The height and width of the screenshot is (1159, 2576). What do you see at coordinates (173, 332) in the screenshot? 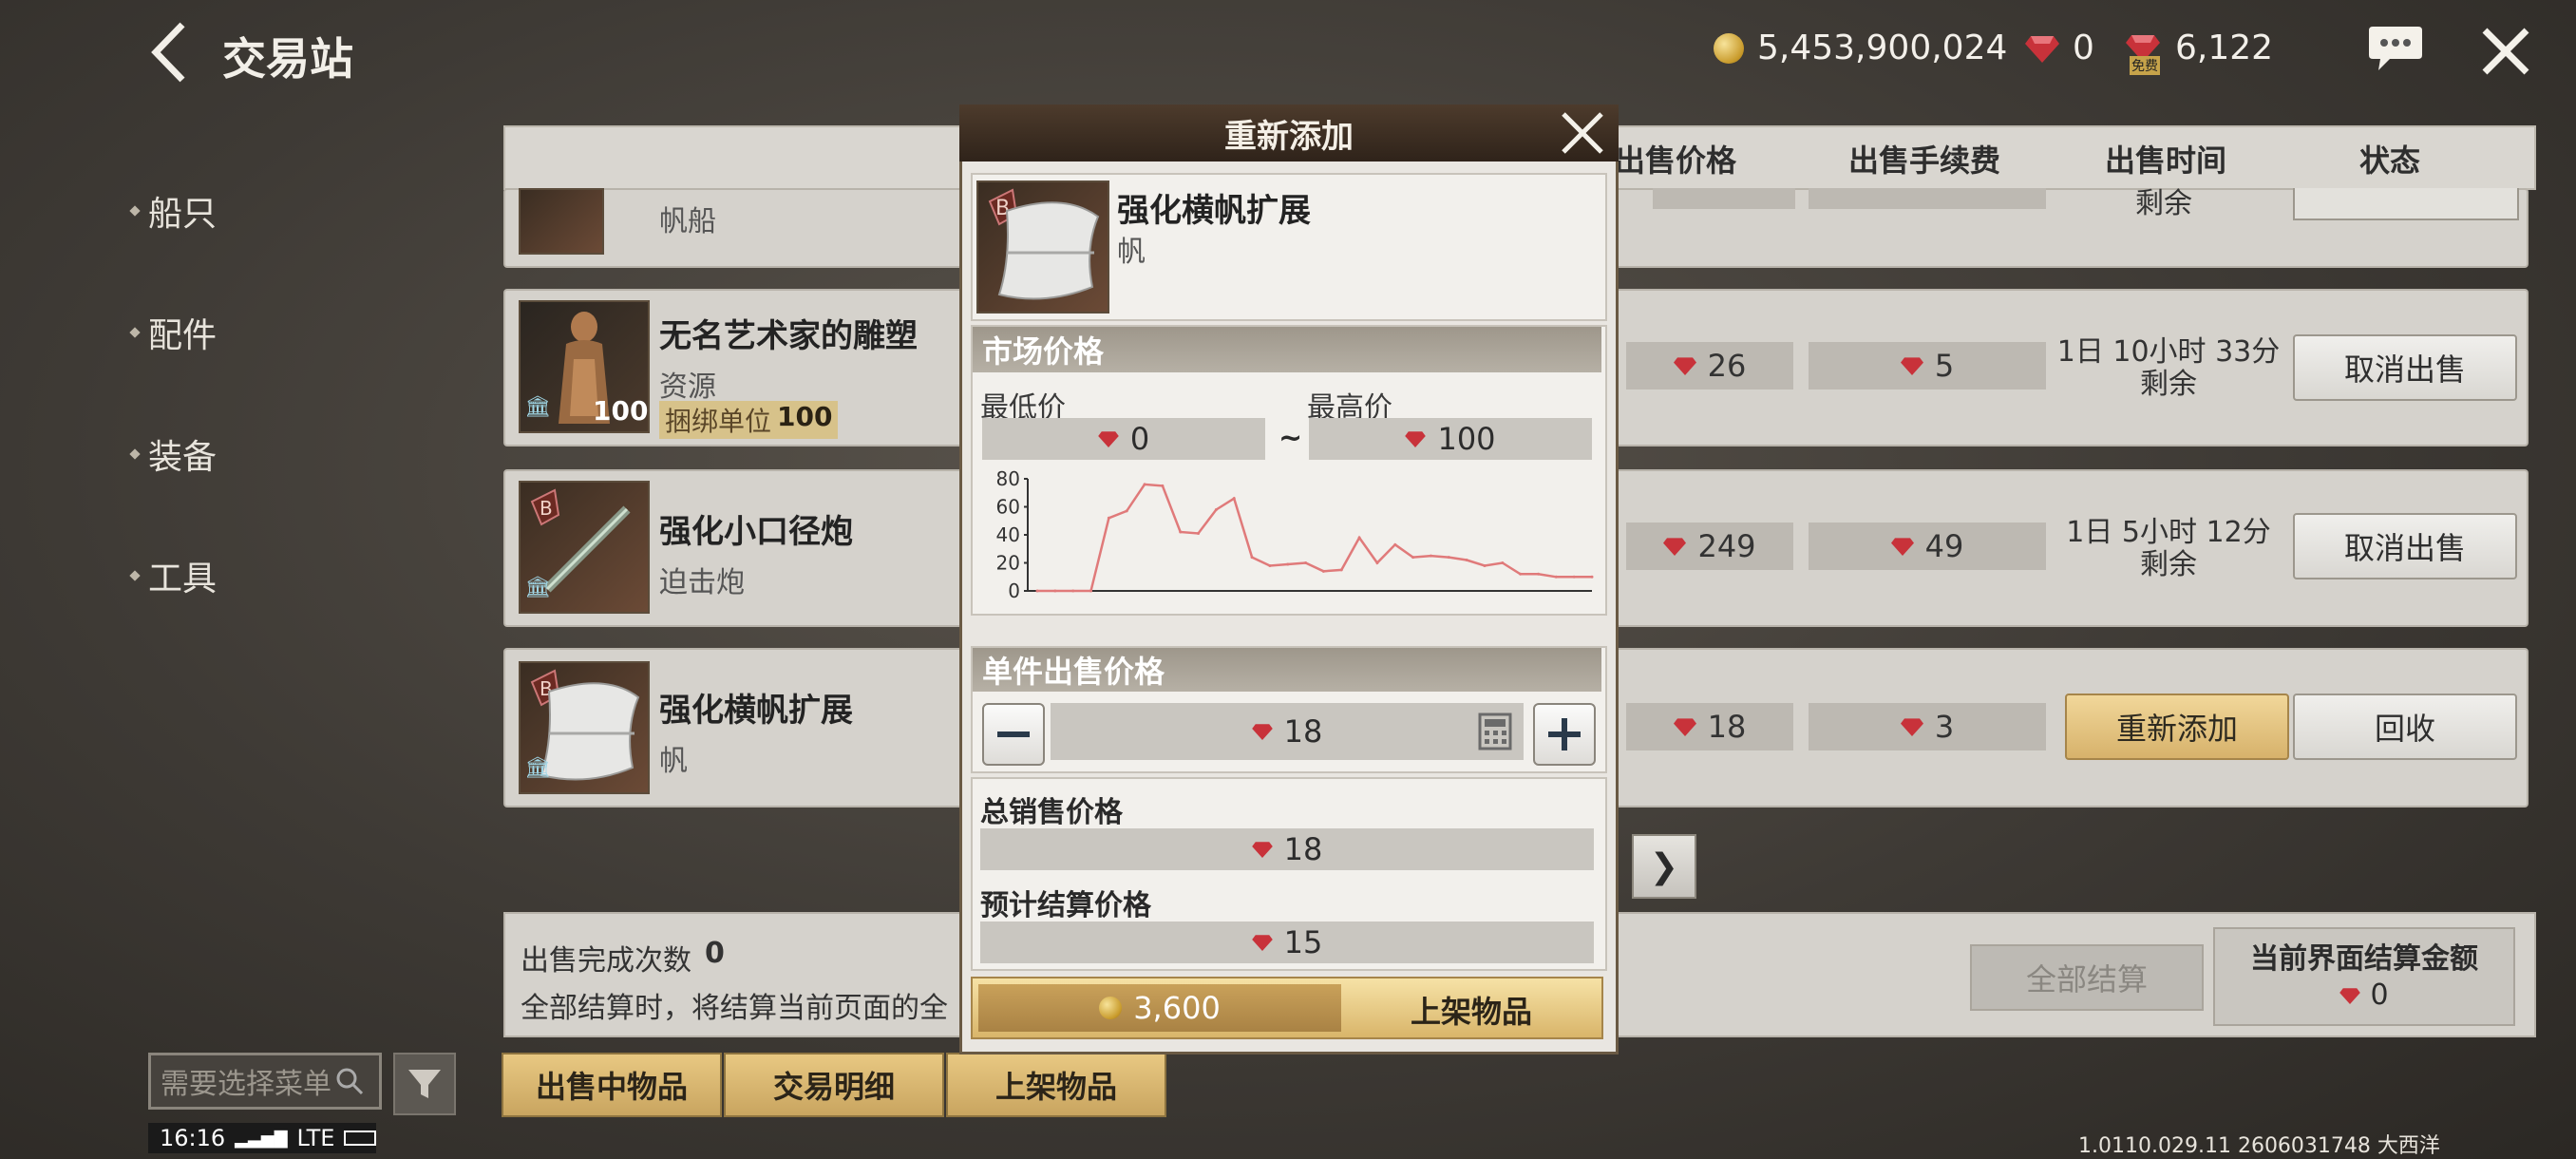
I see `sidebar-item-parts: 配件` at bounding box center [173, 332].